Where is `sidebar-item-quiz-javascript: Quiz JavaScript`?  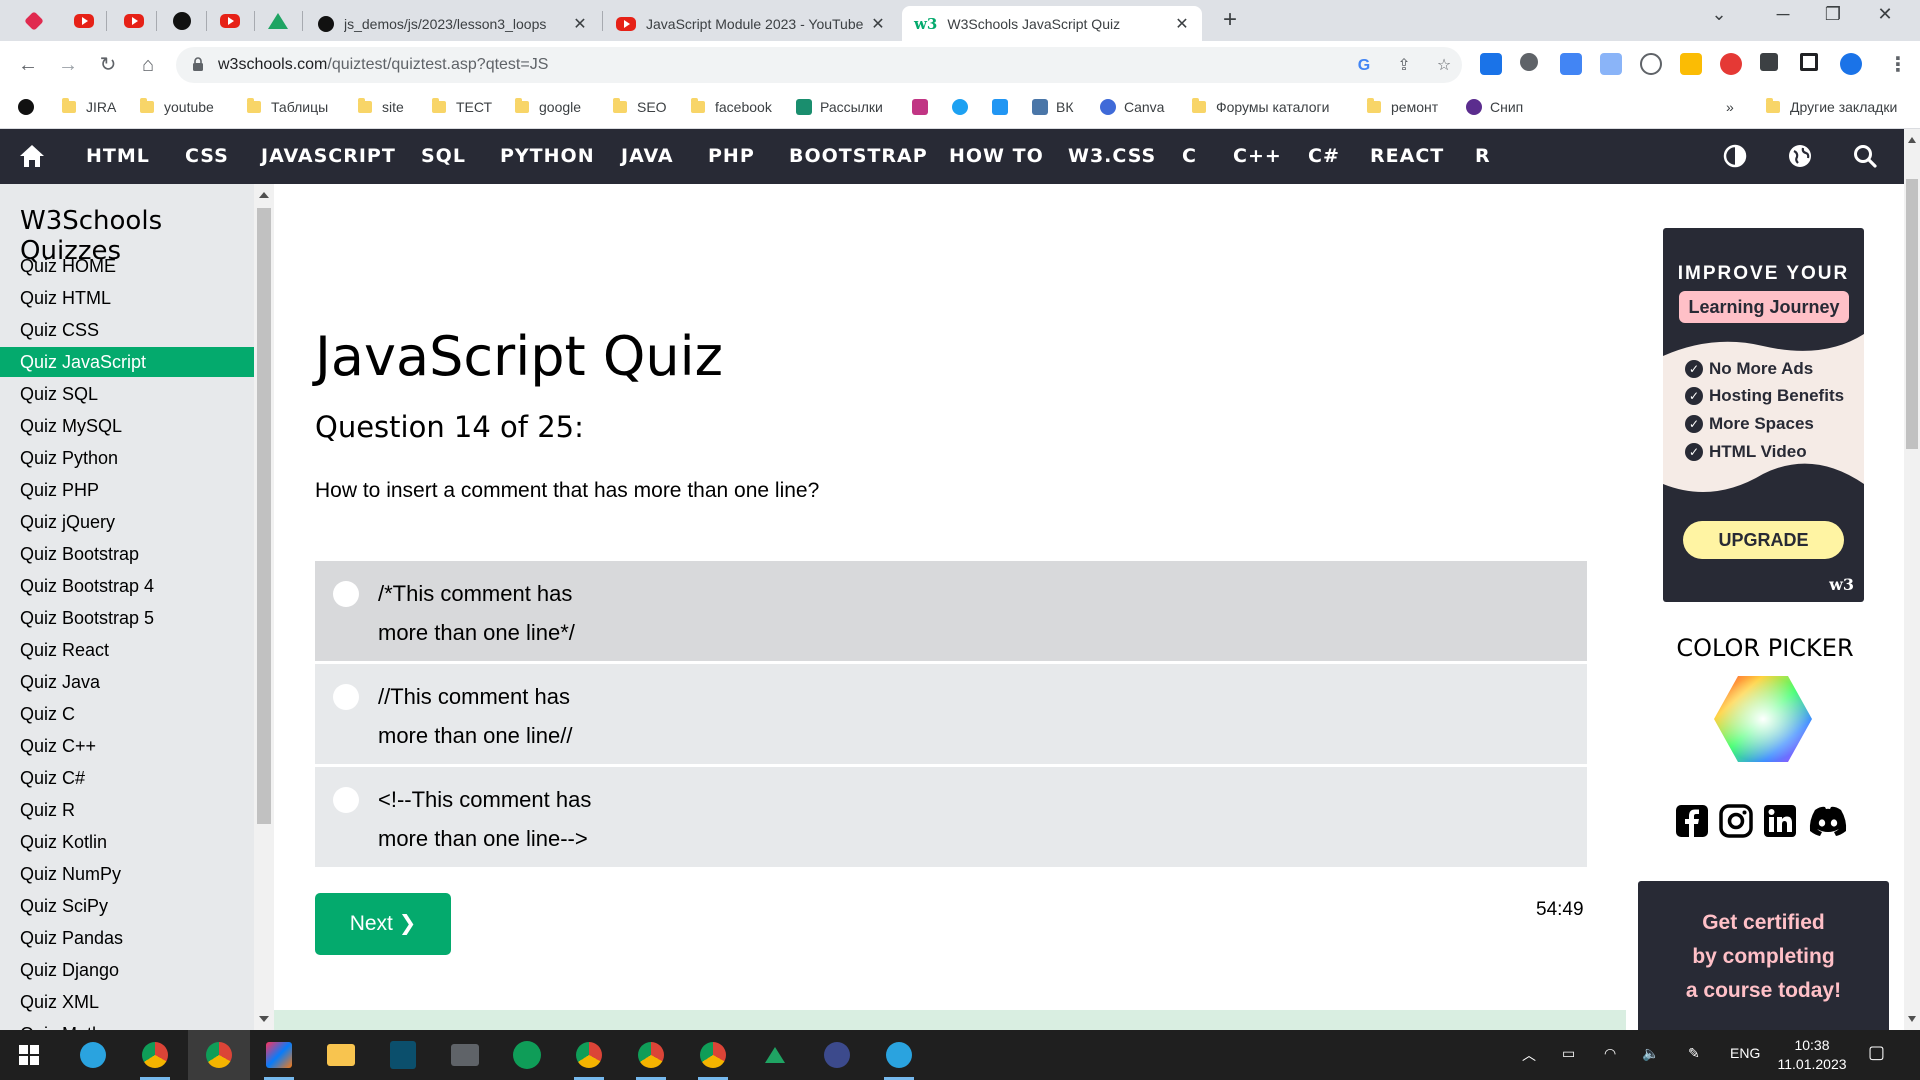 sidebar-item-quiz-javascript: Quiz JavaScript is located at coordinates (127, 362).